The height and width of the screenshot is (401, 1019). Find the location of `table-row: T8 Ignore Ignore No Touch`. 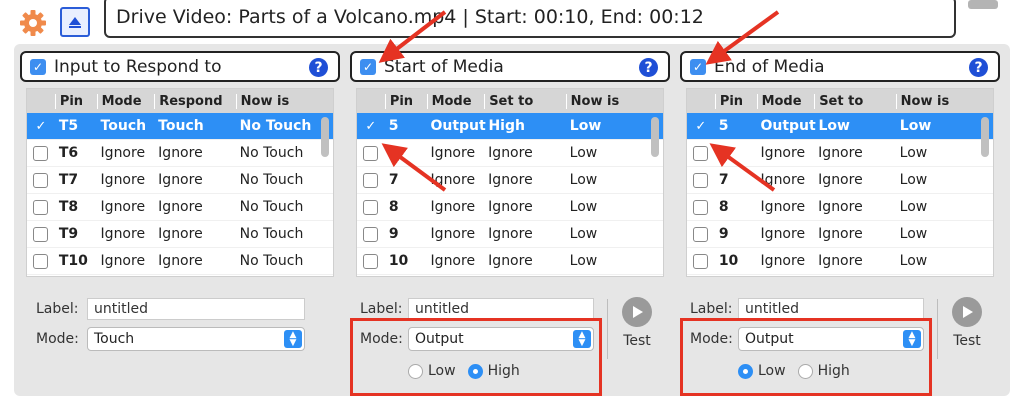

table-row: T8 Ignore Ignore No Touch is located at coordinates (180, 207).